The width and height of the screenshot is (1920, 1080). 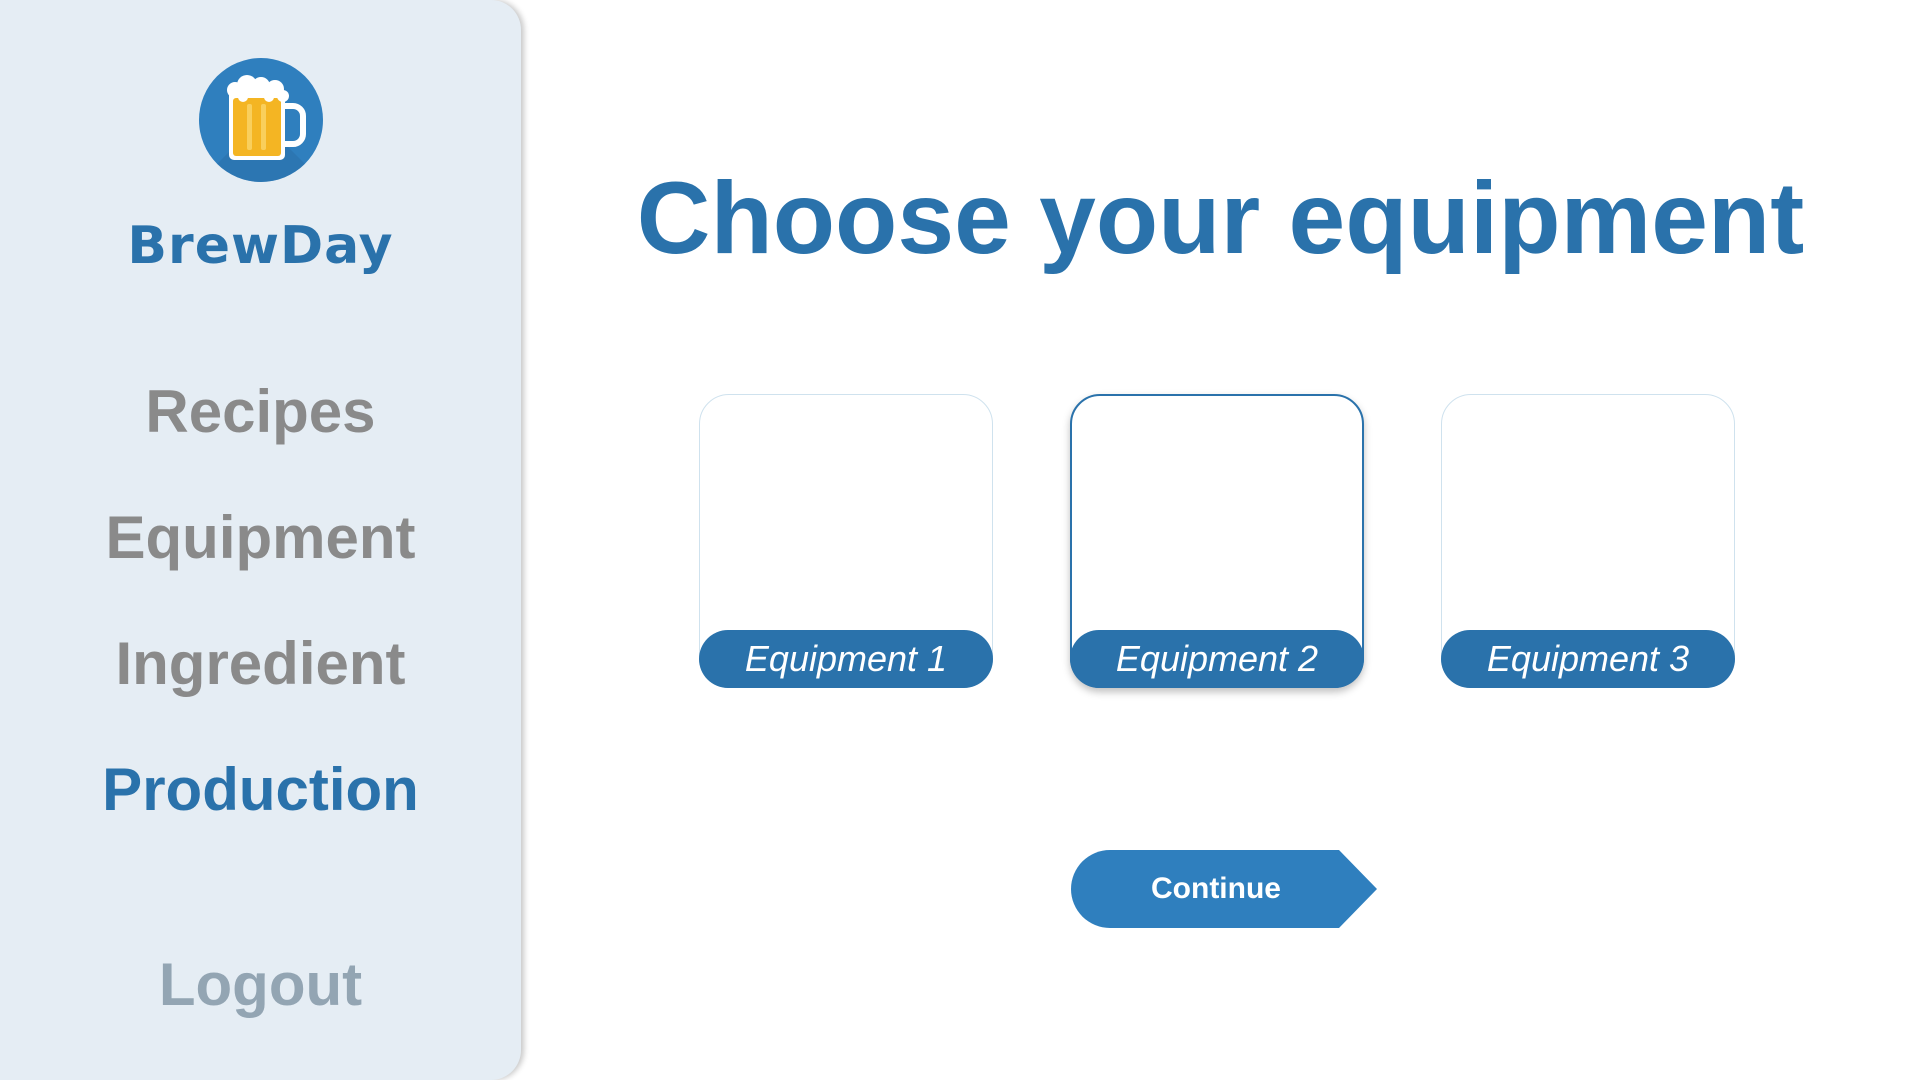 I want to click on brand-name: BrewDay, so click(x=260, y=246).